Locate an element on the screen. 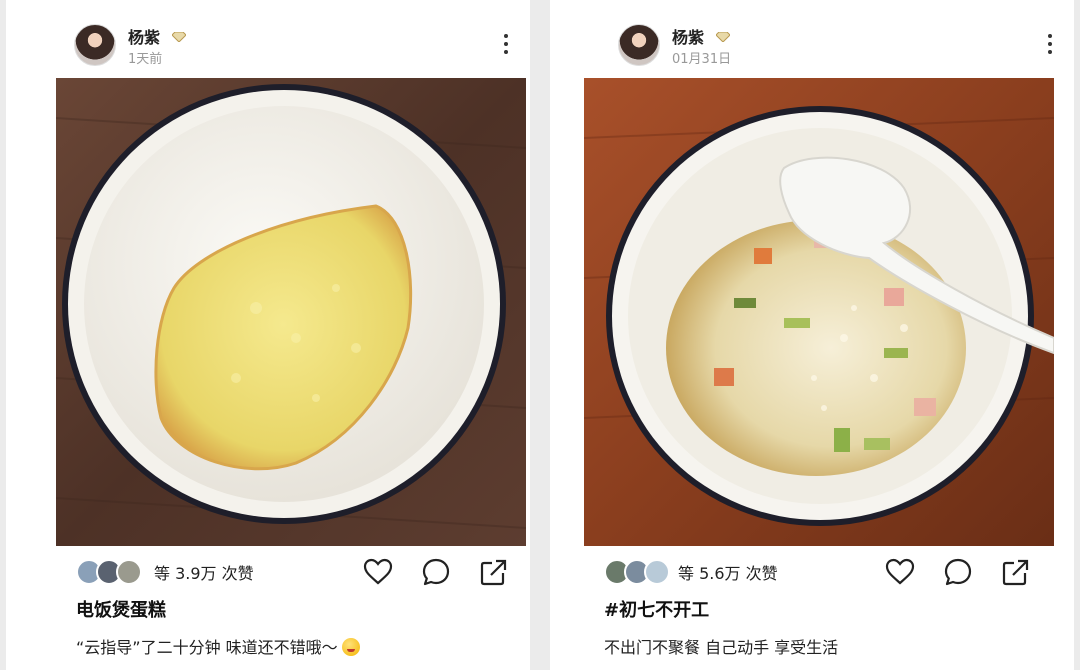  action-bar: 等 3.9万 次赞 is located at coordinates (296, 572).